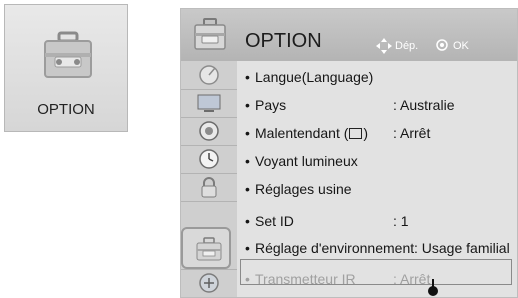  What do you see at coordinates (209, 75) in the screenshot?
I see `satellite-dish-icon` at bounding box center [209, 75].